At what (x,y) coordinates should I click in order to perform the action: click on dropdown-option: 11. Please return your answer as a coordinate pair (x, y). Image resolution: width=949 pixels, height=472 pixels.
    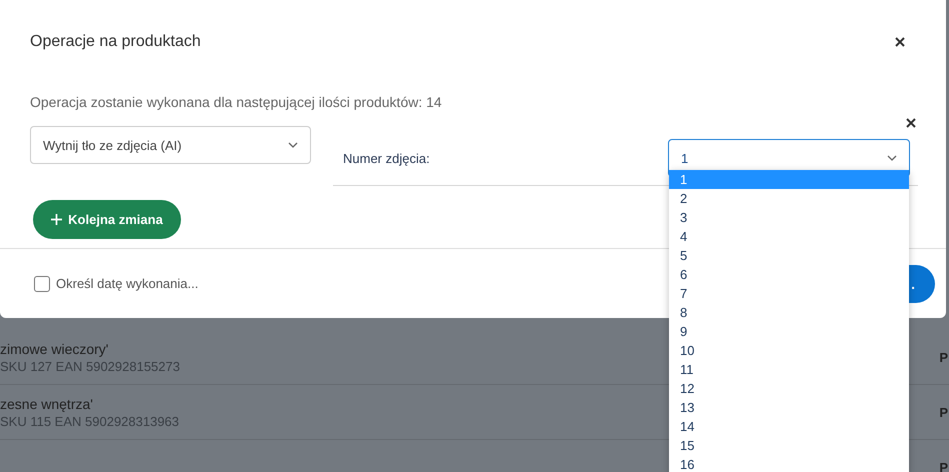
    Looking at the image, I should click on (789, 369).